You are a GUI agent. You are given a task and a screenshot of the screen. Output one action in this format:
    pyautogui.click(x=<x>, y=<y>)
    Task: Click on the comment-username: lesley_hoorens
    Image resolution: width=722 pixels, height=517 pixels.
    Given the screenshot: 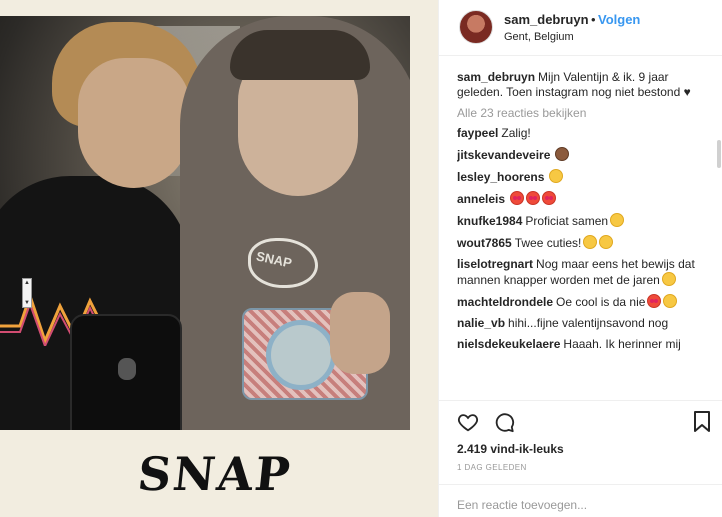 What is the action you would take?
    pyautogui.click(x=500, y=177)
    